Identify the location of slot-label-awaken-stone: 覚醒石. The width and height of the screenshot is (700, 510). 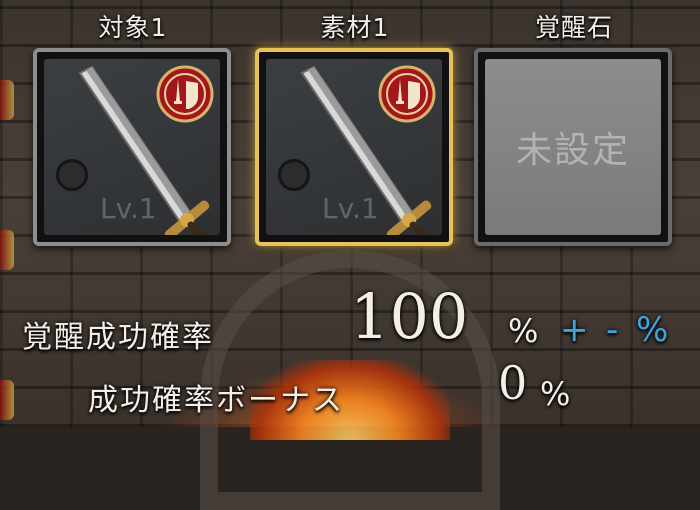
(573, 27).